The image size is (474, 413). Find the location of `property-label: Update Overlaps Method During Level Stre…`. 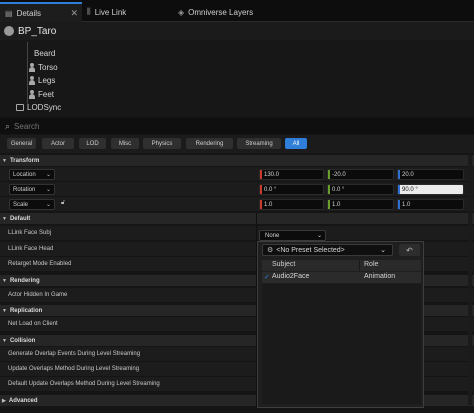

property-label: Update Overlaps Method During Level Stre… is located at coordinates (74, 369).